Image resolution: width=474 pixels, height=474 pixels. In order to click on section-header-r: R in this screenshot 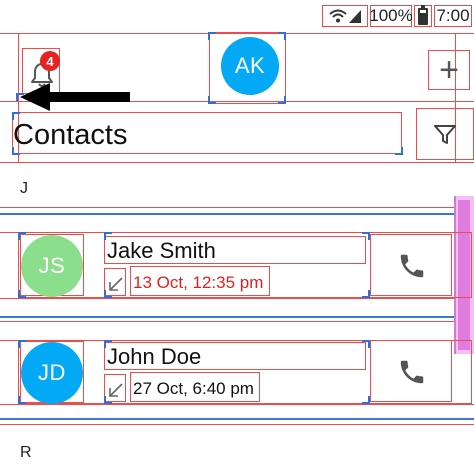, I will do `click(26, 452)`.